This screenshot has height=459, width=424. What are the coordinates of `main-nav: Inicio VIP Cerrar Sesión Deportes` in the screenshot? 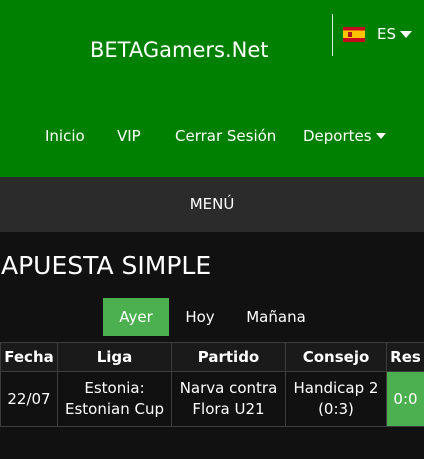 It's located at (212, 137).